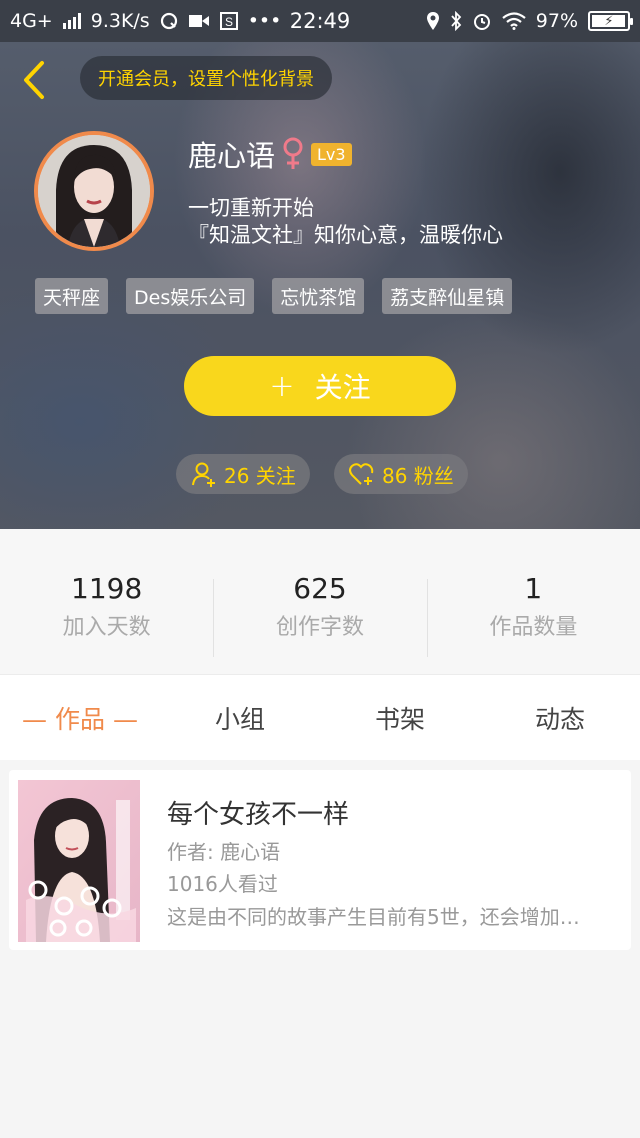 This screenshot has height=1138, width=640. Describe the element at coordinates (251, 208) in the screenshot. I see `bio-line-1: 一切重新开始` at that location.